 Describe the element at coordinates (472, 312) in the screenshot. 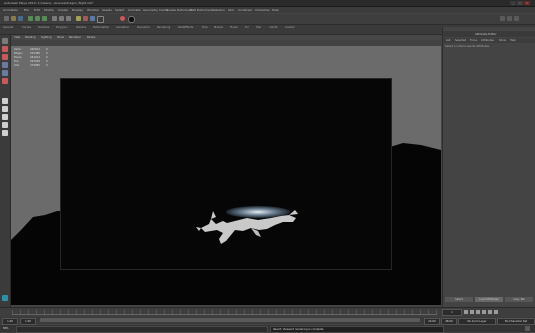

I see `step-back-icon` at that location.